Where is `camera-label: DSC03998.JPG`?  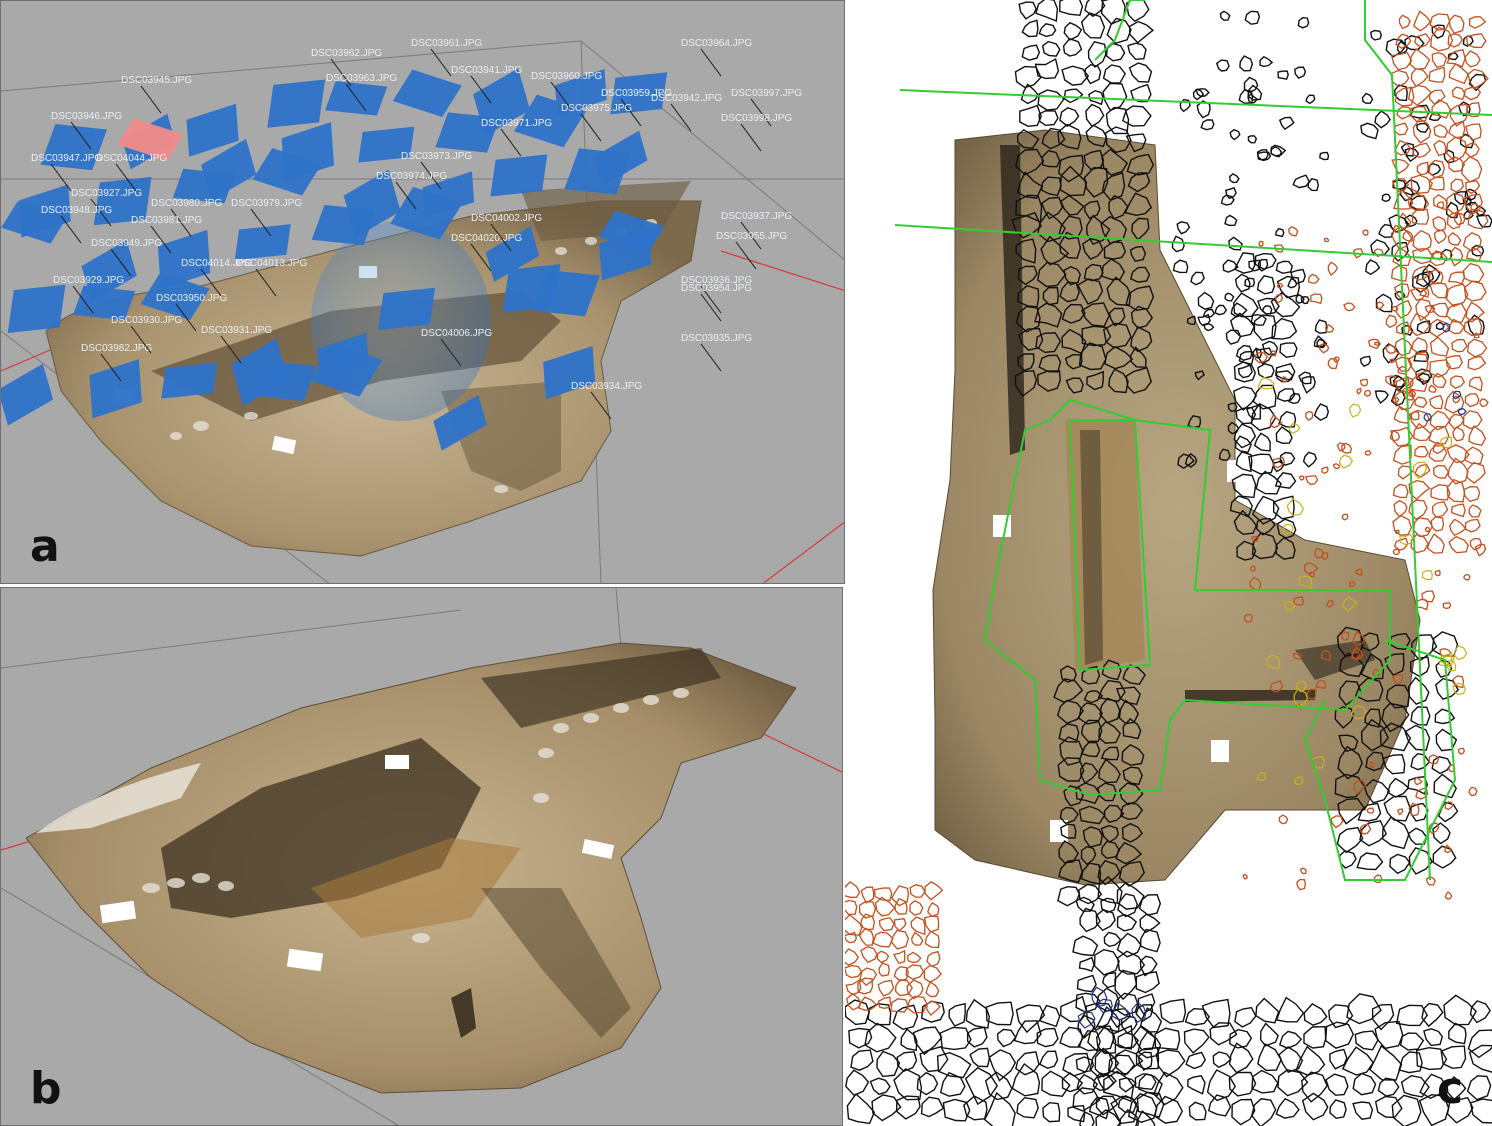
camera-label: DSC03998.JPG is located at coordinates (756, 118).